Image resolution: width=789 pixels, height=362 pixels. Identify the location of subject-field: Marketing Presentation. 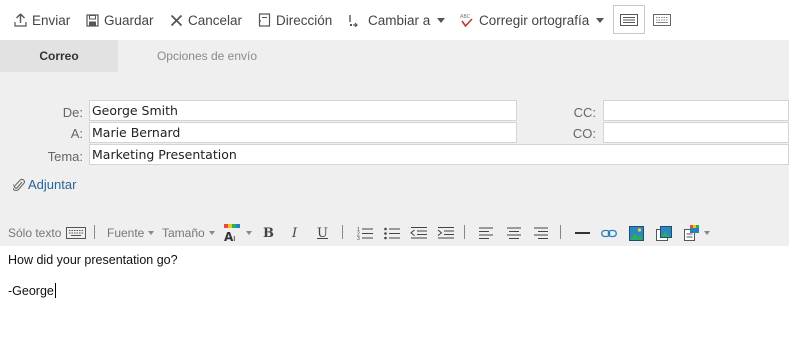
(439, 154).